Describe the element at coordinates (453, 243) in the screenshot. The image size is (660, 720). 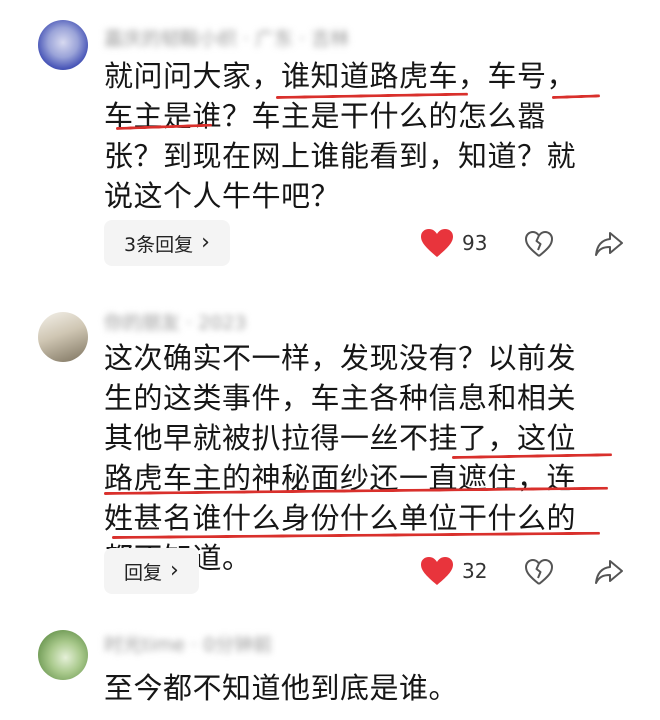
I see `like-button: 93` at that location.